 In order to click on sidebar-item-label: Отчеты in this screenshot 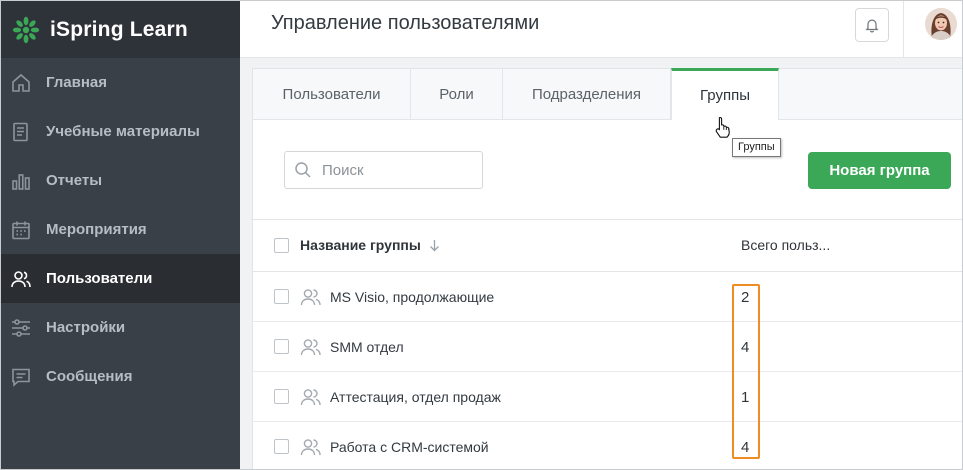, I will do `click(74, 180)`.